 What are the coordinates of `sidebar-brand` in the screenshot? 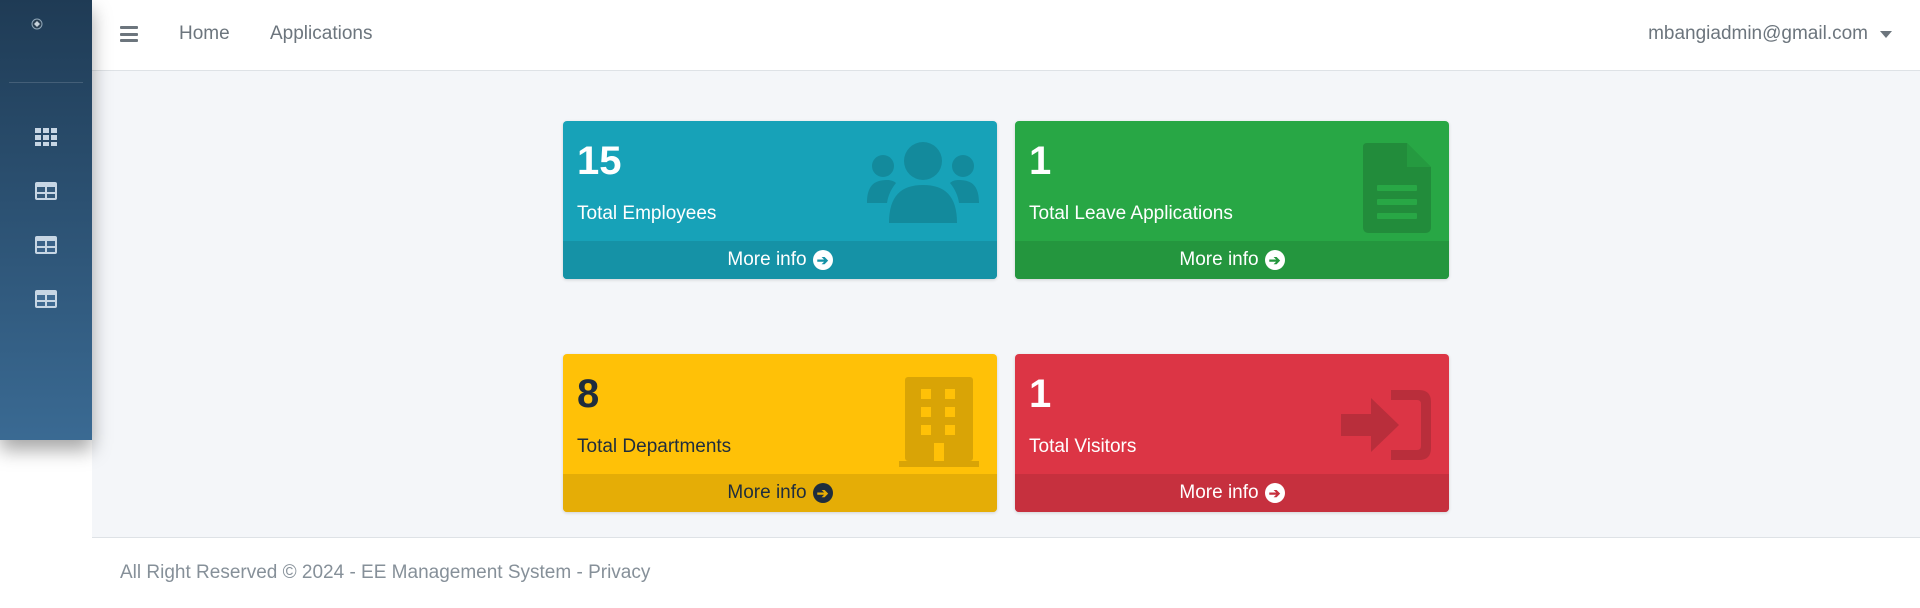 It's located at (46, 41).